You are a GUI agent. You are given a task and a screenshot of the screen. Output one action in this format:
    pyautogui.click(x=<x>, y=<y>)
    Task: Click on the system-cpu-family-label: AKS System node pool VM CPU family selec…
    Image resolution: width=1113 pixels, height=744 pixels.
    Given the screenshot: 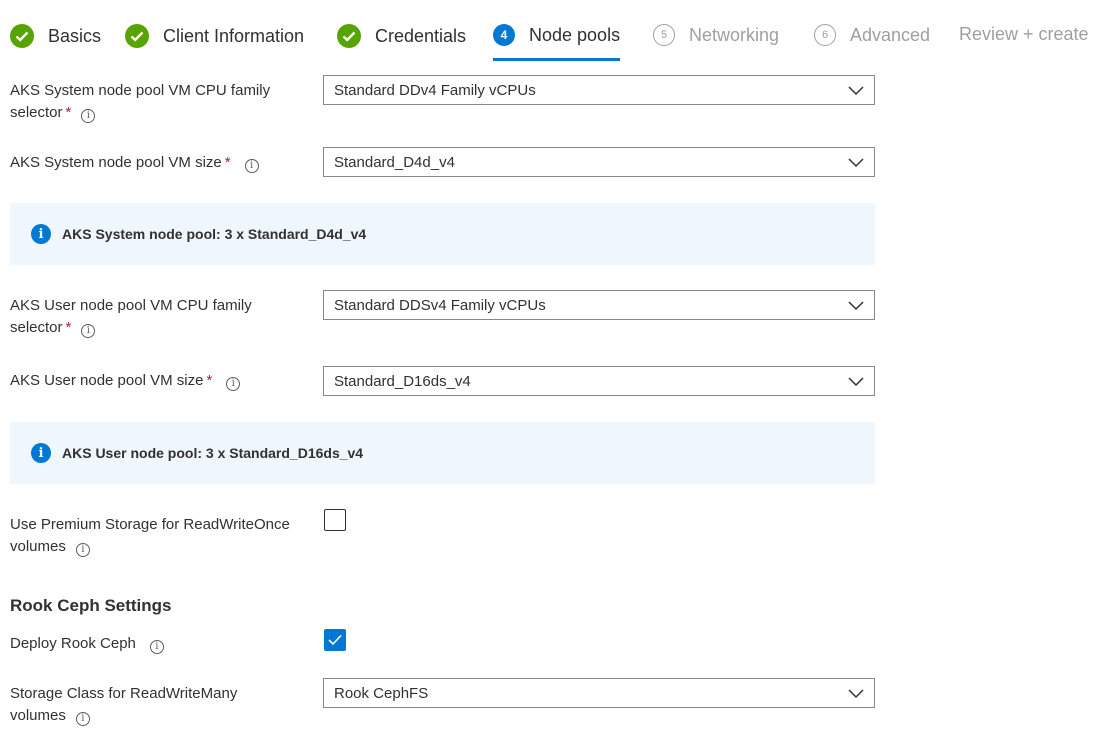 What is the action you would take?
    pyautogui.click(x=160, y=102)
    